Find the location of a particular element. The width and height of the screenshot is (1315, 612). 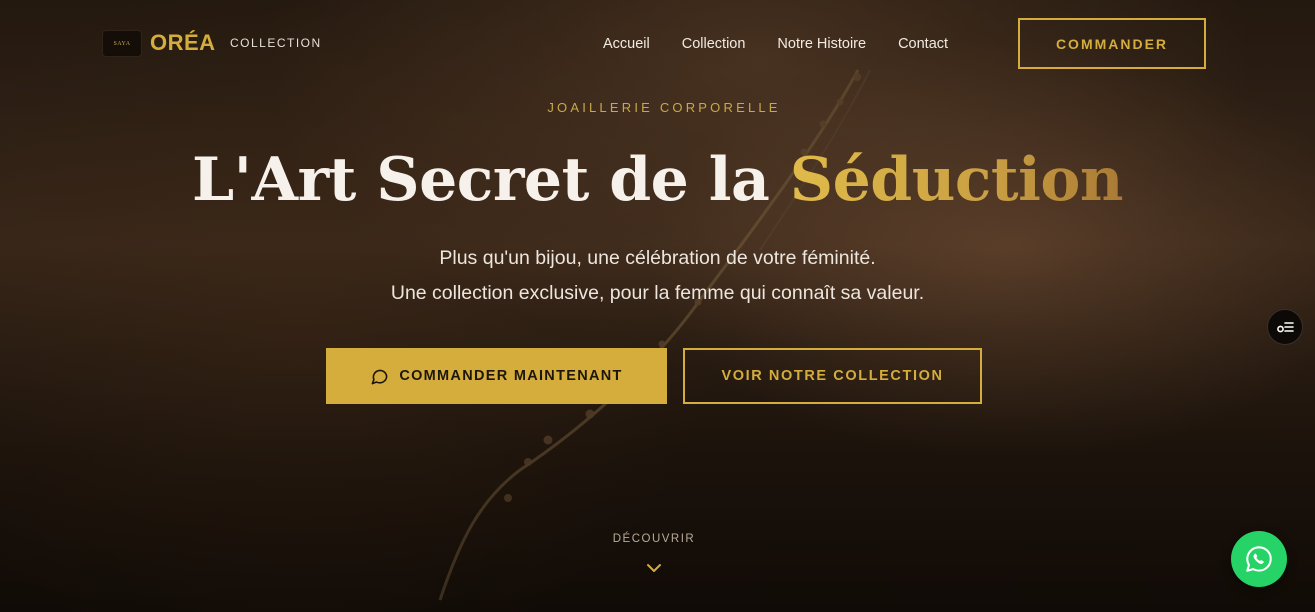

commander-maintenant-button: COMMANDER MAINTENANT is located at coordinates (496, 376).